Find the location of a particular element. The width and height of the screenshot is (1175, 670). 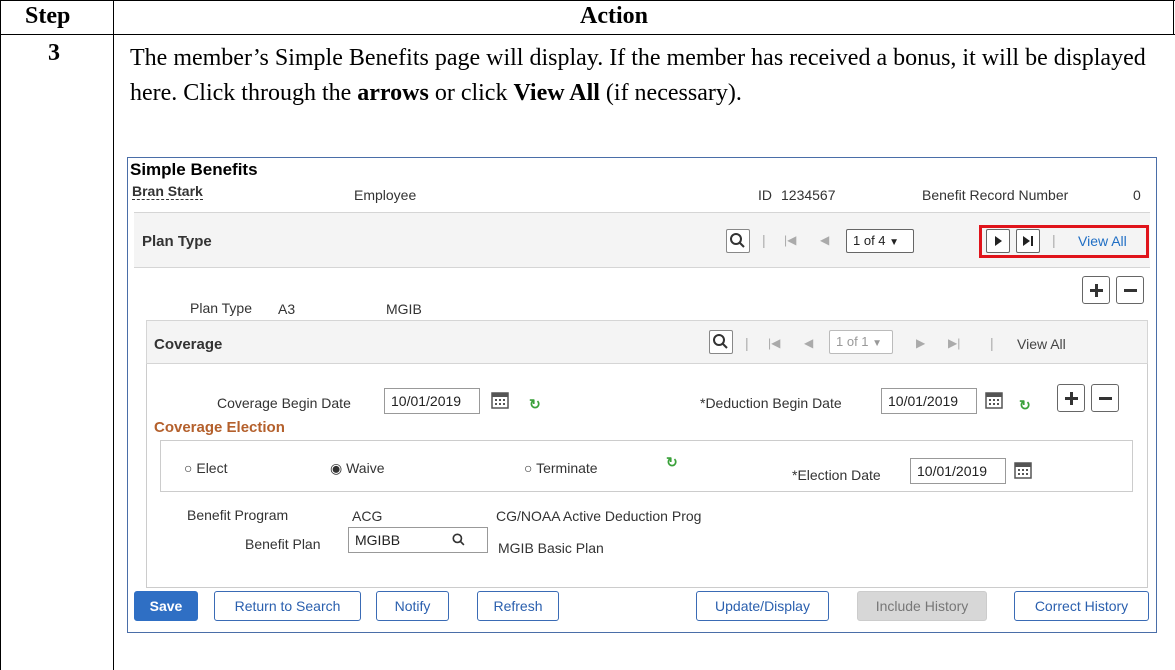

last-page-icon: ▶| is located at coordinates (954, 343).